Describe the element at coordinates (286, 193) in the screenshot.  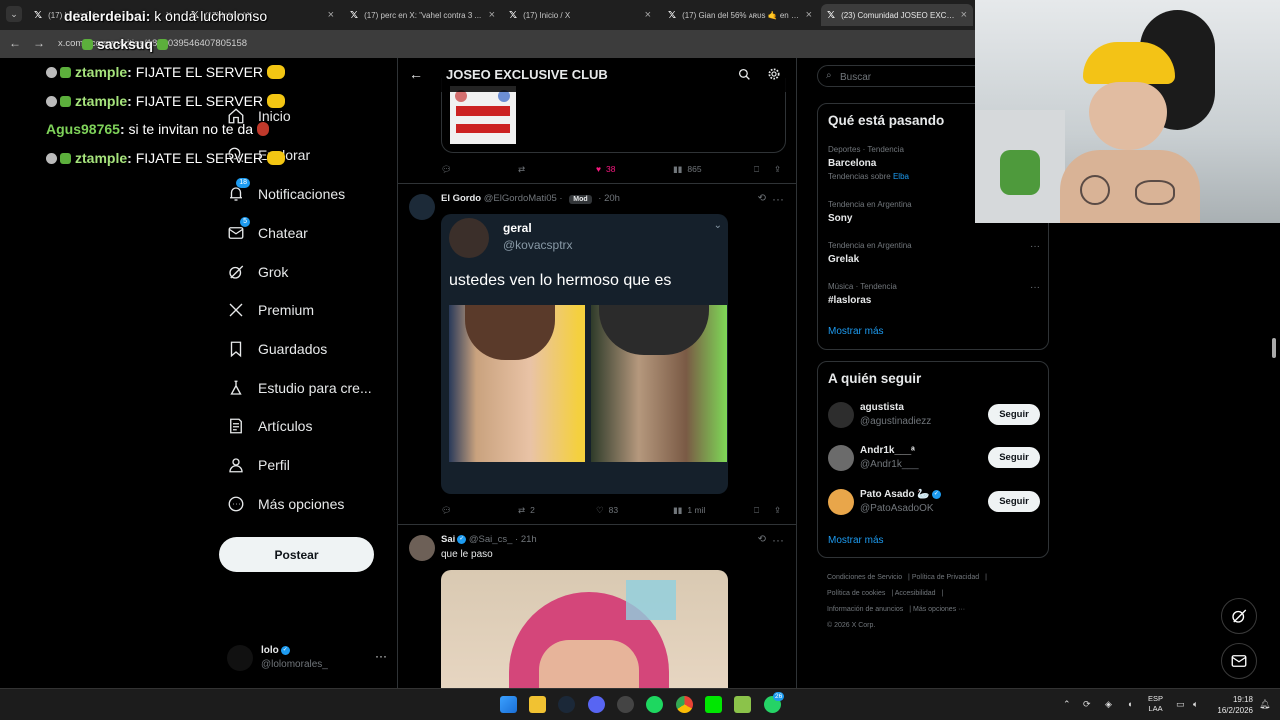
I see `nav-item-notifications: 18 Notificaciones` at that location.